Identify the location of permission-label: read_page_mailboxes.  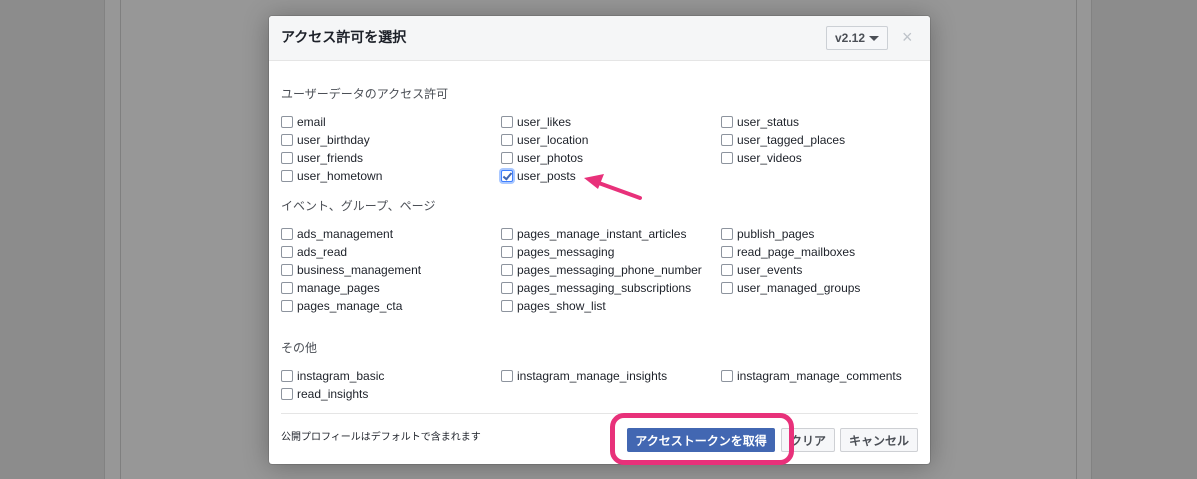
(796, 252).